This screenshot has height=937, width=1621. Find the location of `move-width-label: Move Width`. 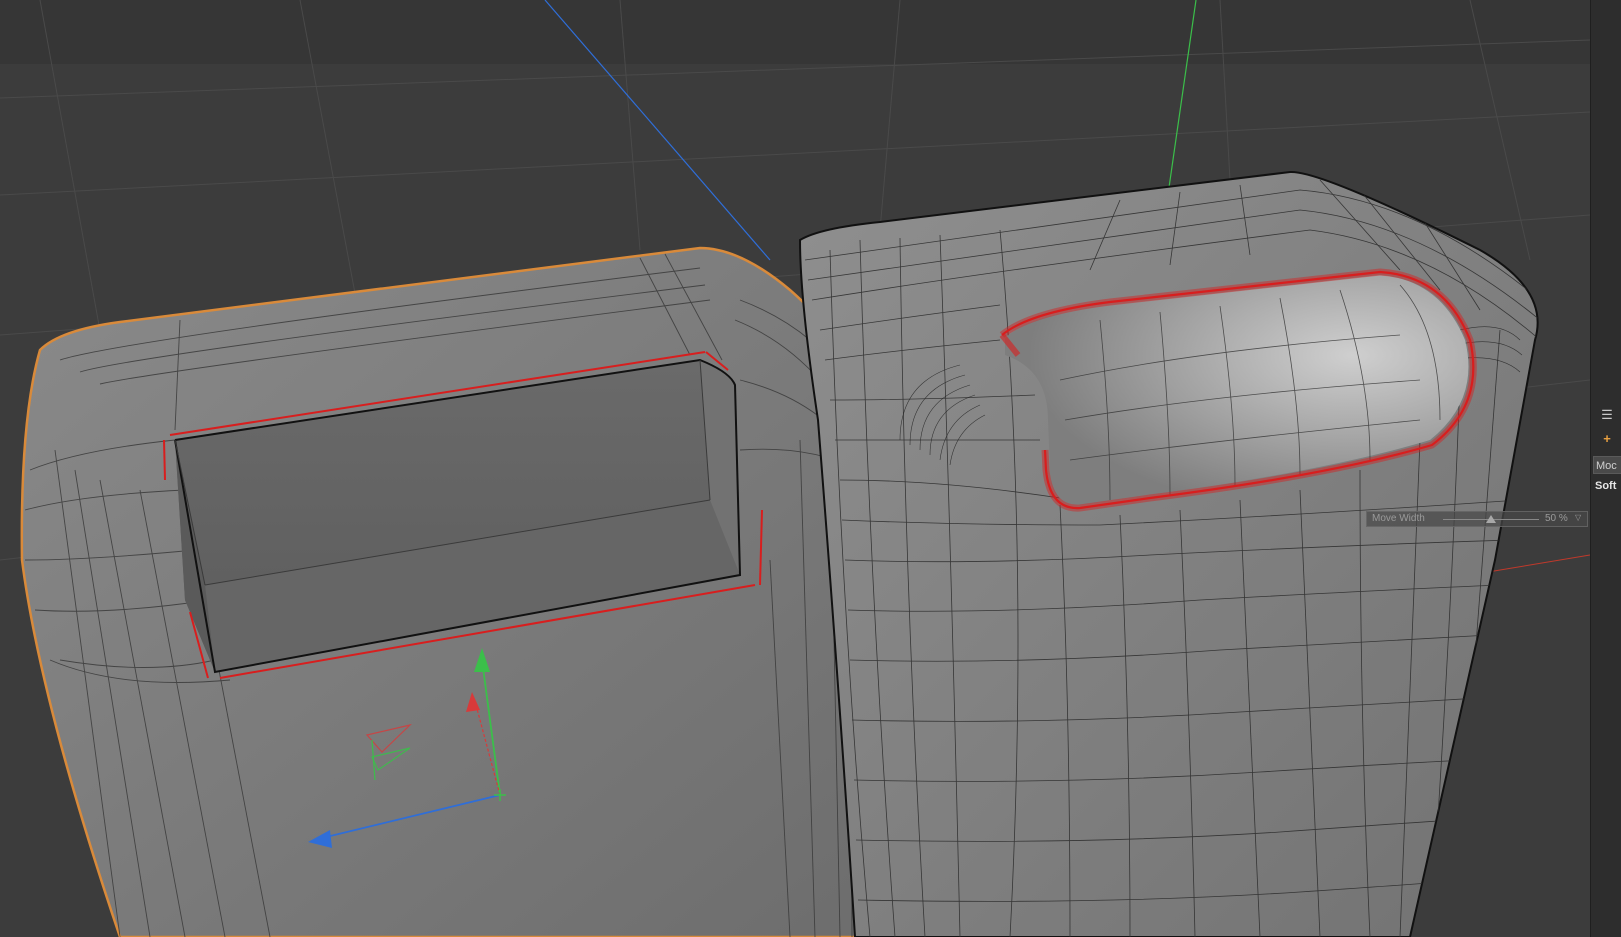

move-width-label: Move Width is located at coordinates (1398, 518).